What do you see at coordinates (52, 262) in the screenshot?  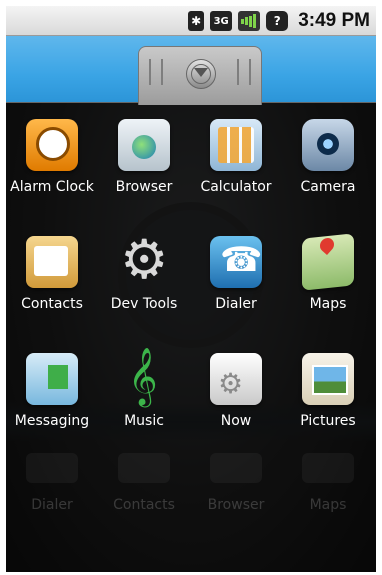 I see `contacts-icon` at bounding box center [52, 262].